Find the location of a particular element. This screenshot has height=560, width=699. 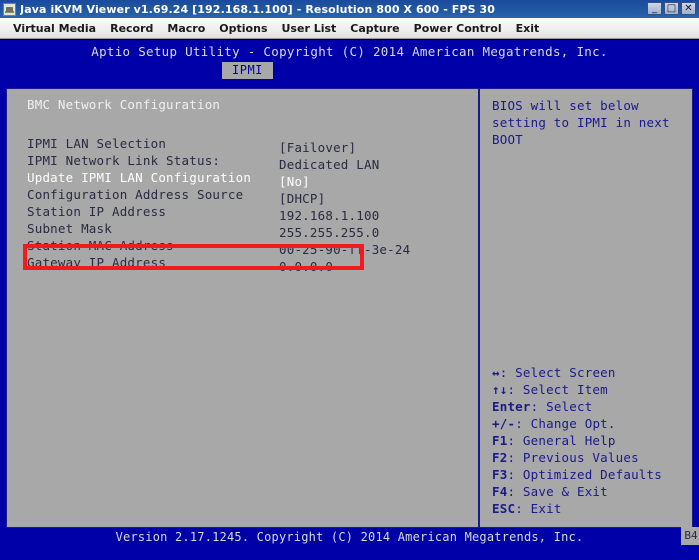

key-legend-desc: : Select is located at coordinates (561, 406).